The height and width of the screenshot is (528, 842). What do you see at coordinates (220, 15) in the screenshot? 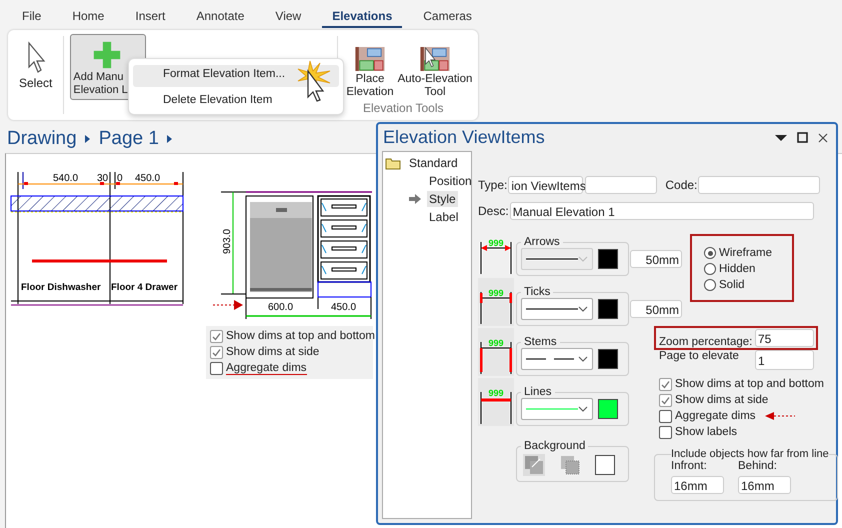
I see `menu-tab: Annotate` at bounding box center [220, 15].